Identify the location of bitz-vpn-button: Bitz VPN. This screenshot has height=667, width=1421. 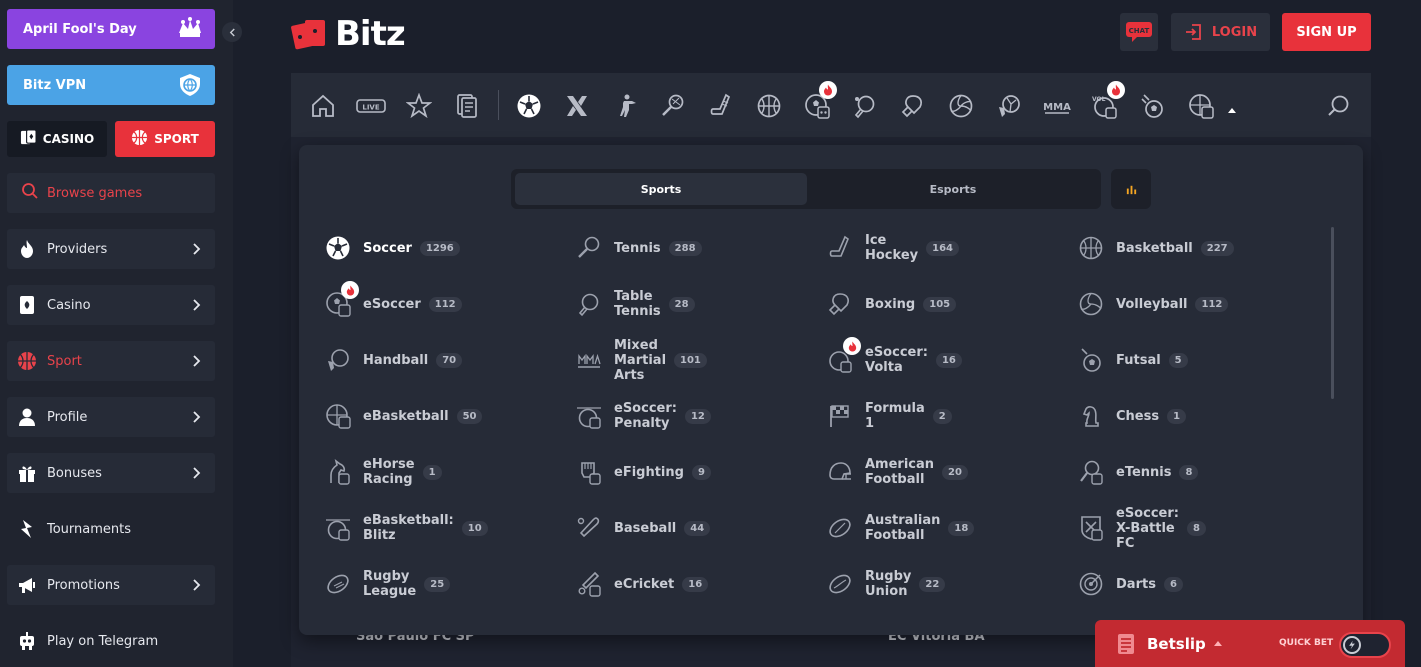
(111, 85).